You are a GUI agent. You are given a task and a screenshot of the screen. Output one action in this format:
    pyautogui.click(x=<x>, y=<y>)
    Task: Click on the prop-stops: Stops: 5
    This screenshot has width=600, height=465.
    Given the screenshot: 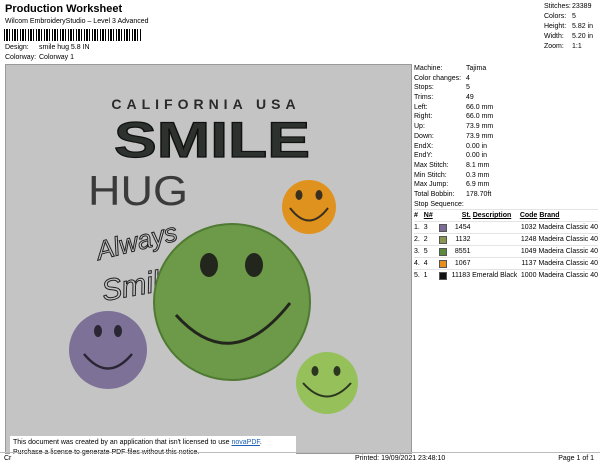 What is the action you would take?
    pyautogui.click(x=442, y=88)
    